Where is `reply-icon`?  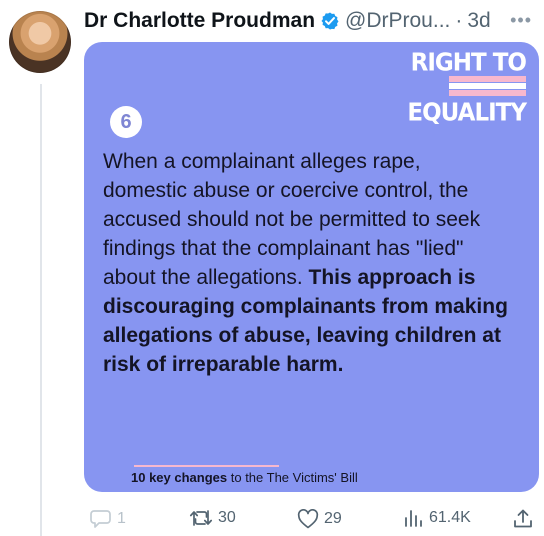
reply-icon is located at coordinates (100, 519).